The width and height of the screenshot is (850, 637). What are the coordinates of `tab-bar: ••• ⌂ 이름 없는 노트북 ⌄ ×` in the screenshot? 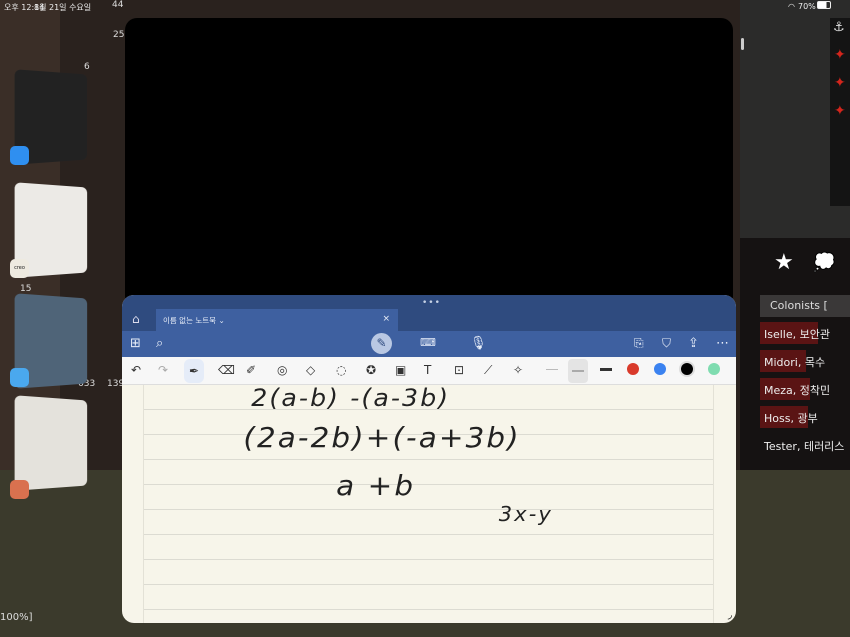 It's located at (429, 313).